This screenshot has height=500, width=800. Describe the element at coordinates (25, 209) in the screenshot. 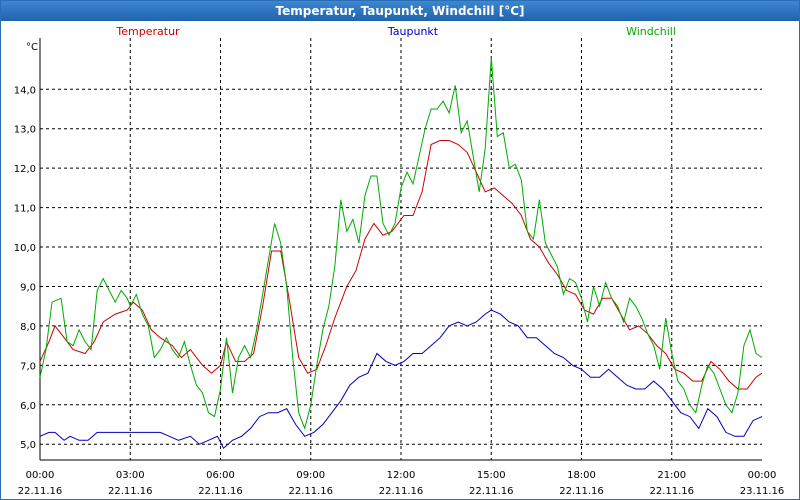

I see `y-tick-label: 11,0` at that location.